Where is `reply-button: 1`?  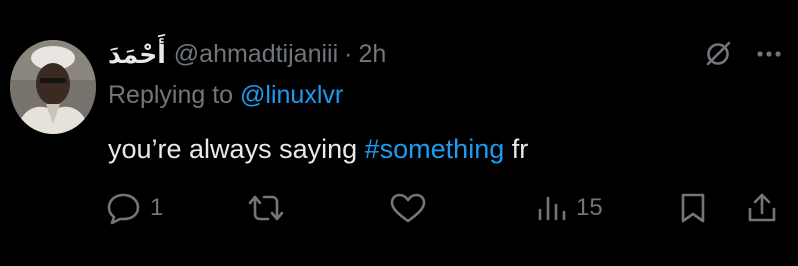
reply-button: 1 is located at coordinates (134, 208).